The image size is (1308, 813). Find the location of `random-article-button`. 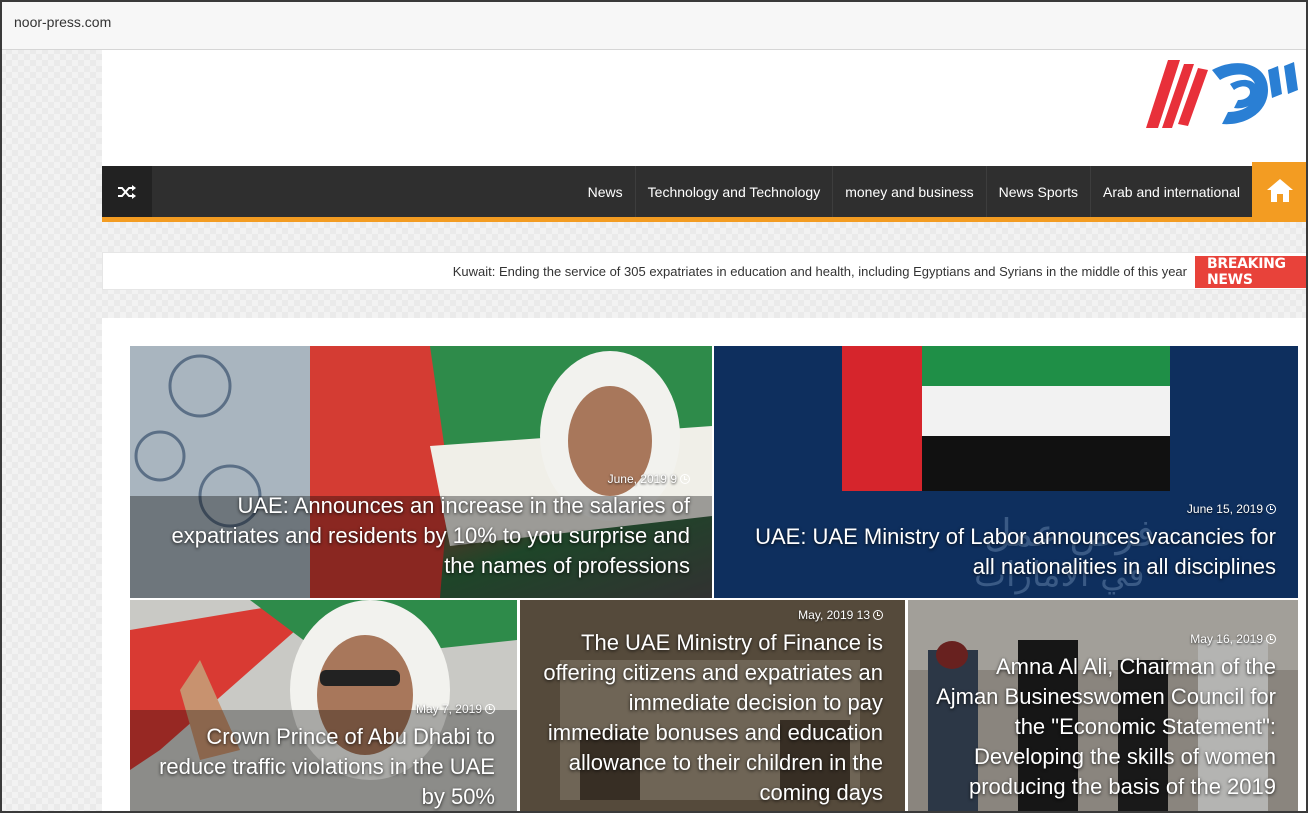

random-article-button is located at coordinates (127, 191).